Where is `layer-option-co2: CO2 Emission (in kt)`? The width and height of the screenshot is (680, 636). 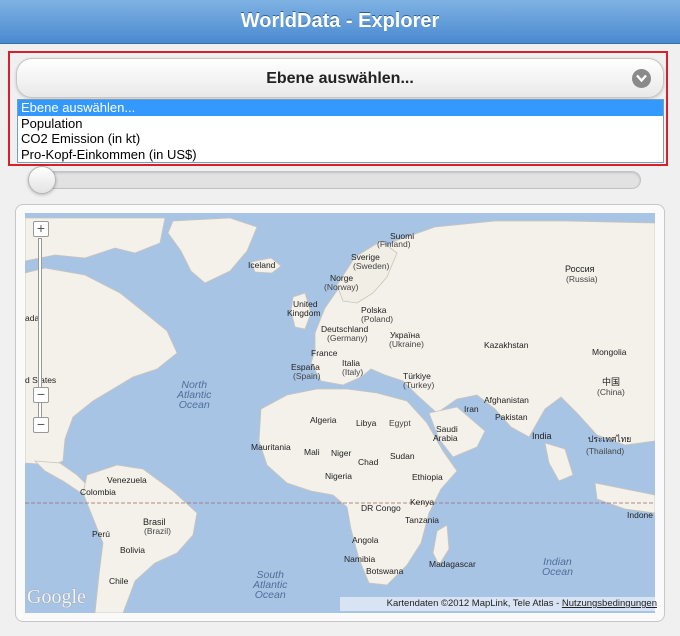 layer-option-co2: CO2 Emission (in kt) is located at coordinates (340, 139).